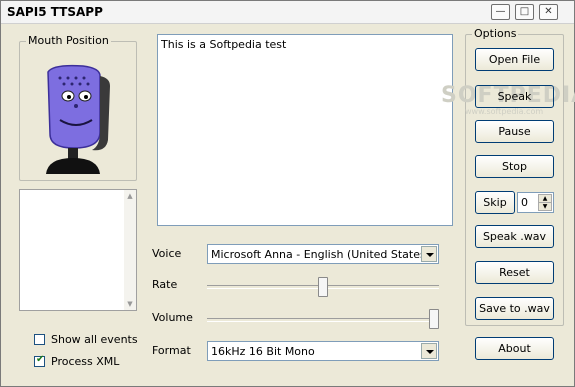  Describe the element at coordinates (287, 12) in the screenshot. I see `title-bar: SAPI5 TTSAPP — □ ✕` at that location.